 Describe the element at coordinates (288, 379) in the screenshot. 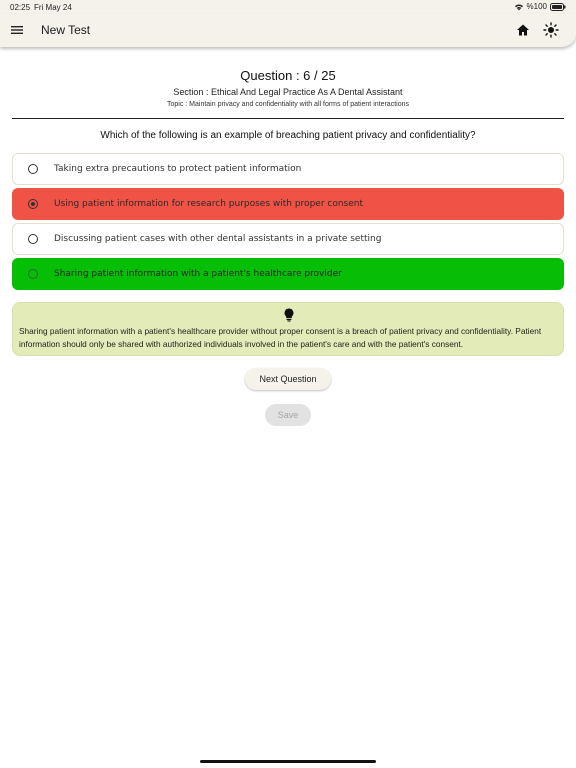

I see `next-question-button: Next Question` at that location.